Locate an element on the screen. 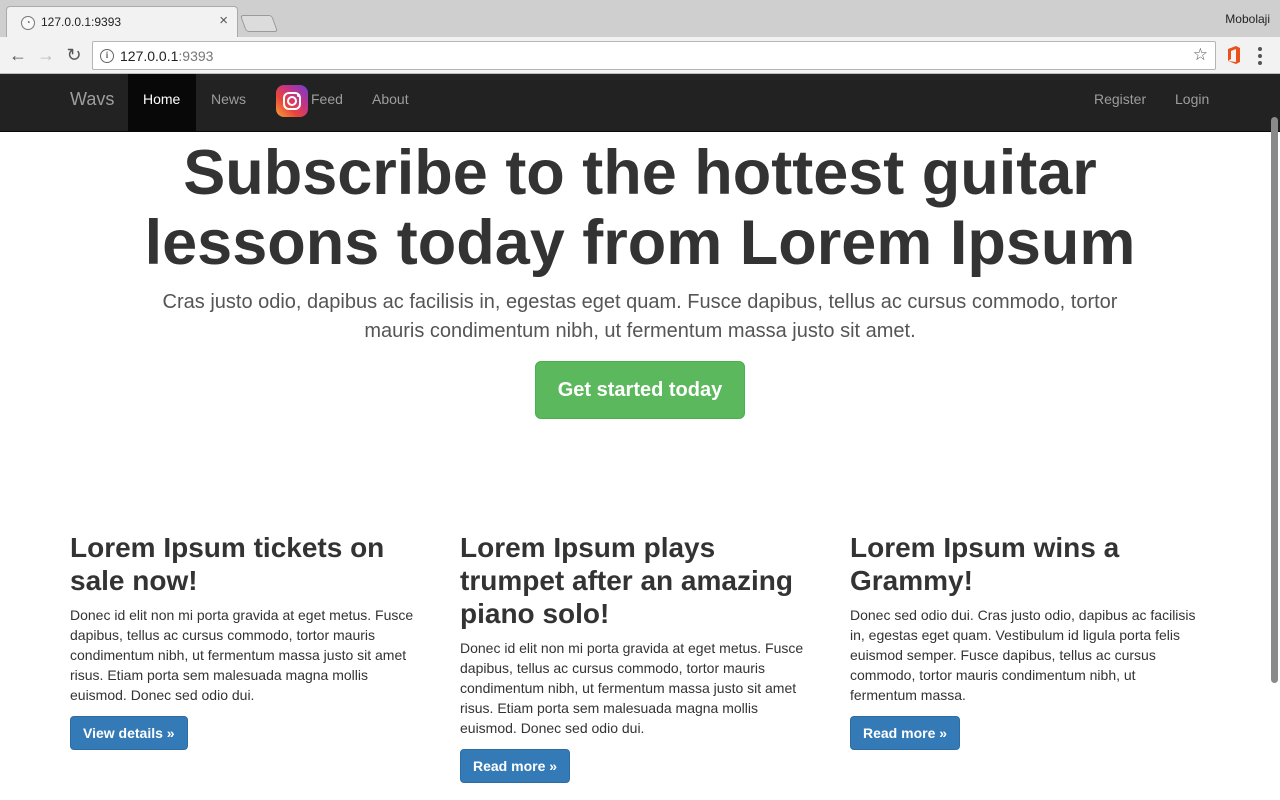 This screenshot has width=1280, height=800. browser-tabstrip: ◔ 127.0.0.1:9393 × Mobolaji is located at coordinates (640, 19).